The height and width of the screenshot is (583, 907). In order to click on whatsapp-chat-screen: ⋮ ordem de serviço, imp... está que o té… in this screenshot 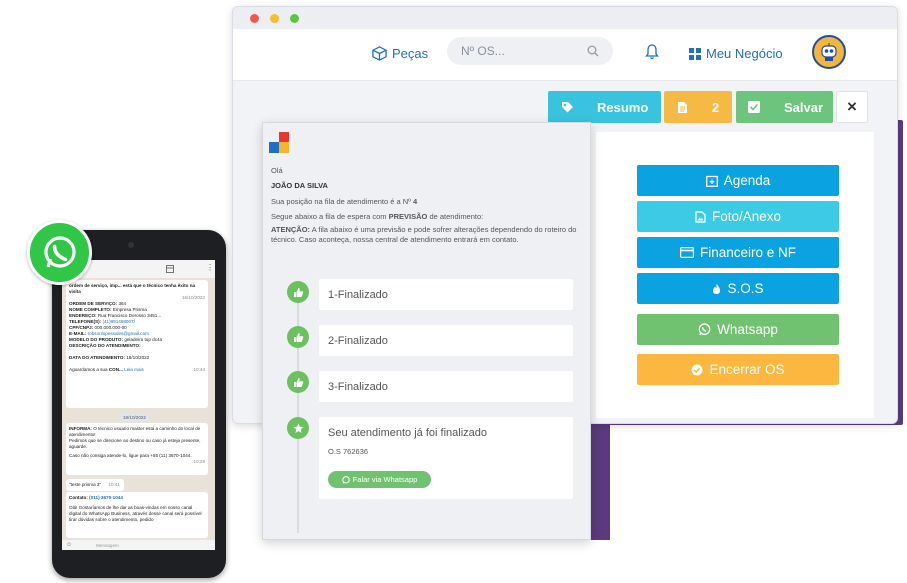, I will do `click(138, 405)`.